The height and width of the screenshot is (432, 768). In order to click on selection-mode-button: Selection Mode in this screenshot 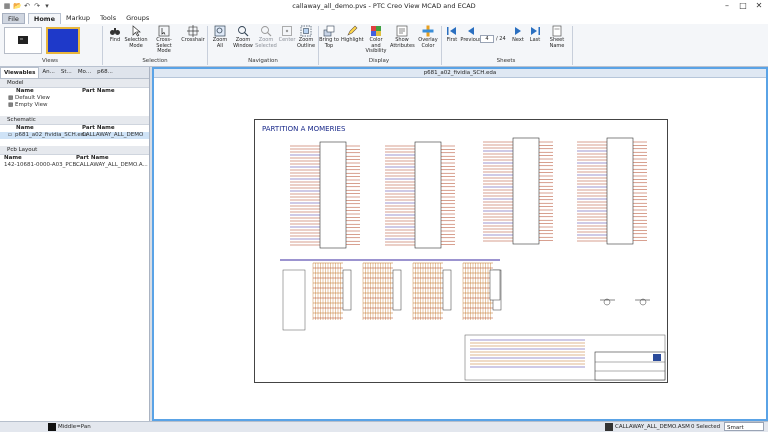, I will do `click(136, 41)`.